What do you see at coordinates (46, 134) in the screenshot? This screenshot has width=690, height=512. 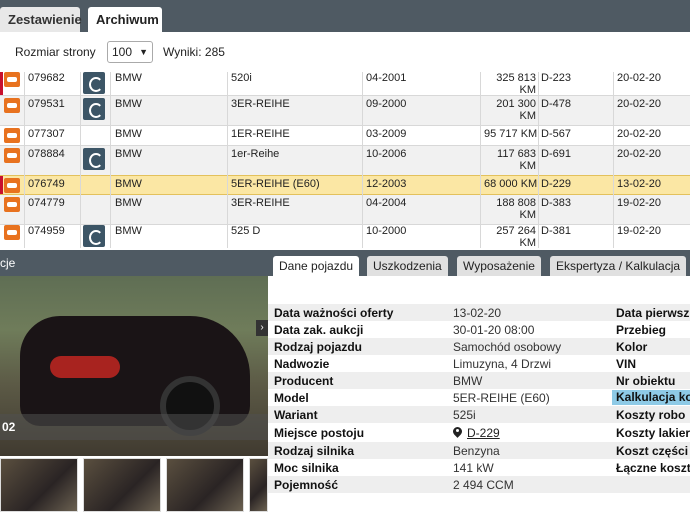 I see `row-id: 077307` at bounding box center [46, 134].